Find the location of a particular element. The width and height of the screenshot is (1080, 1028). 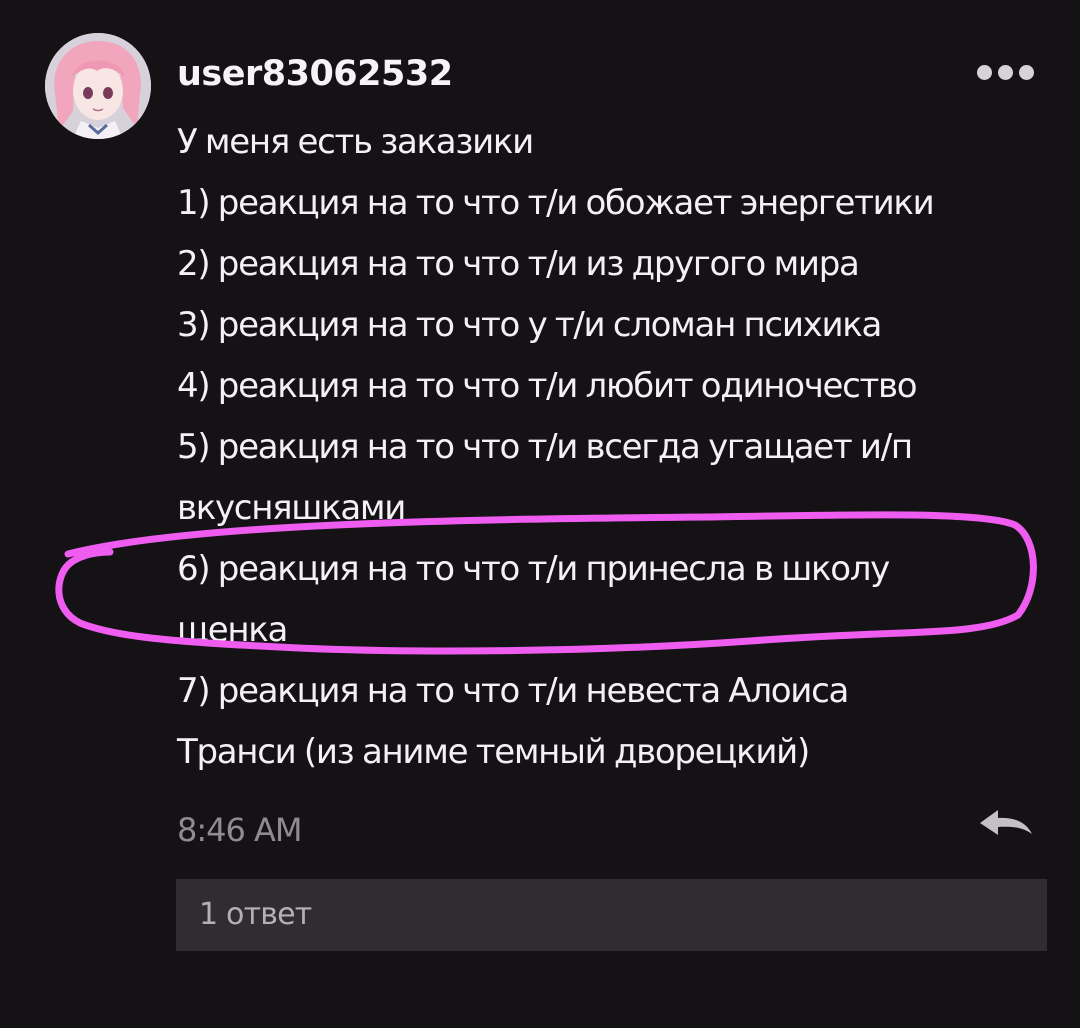

view-replies-button: 1 ответ is located at coordinates (611, 915).